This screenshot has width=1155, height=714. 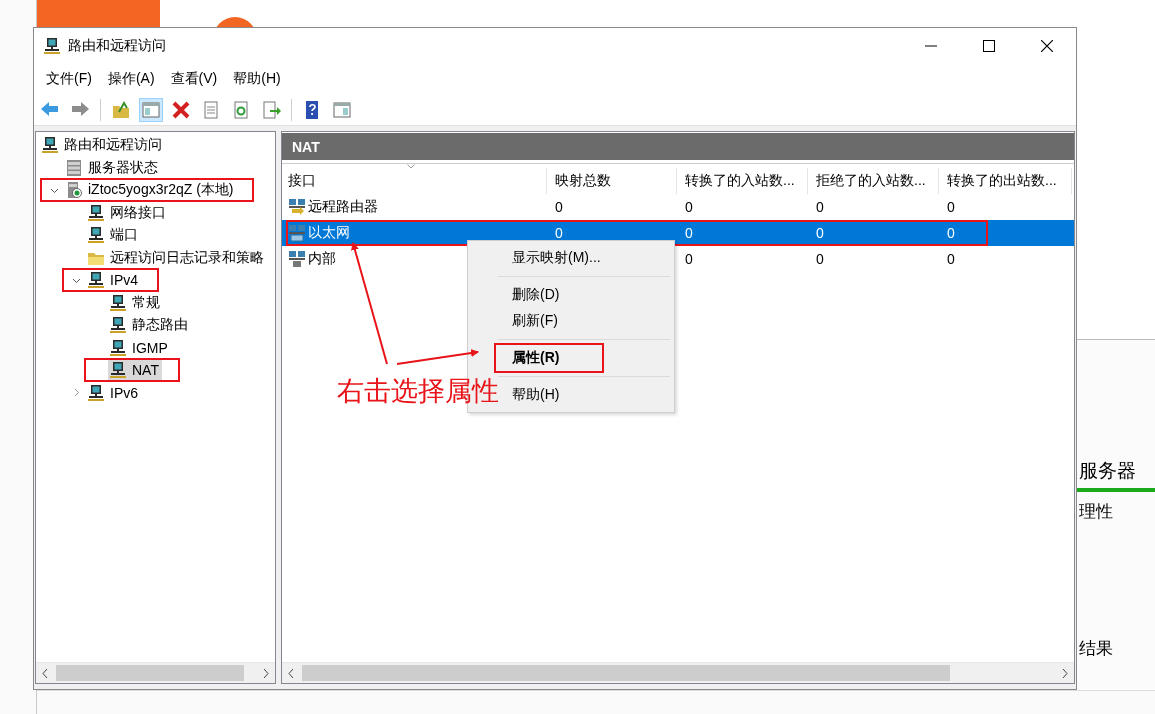 I want to click on menu-item: 属性(R), so click(x=536, y=358).